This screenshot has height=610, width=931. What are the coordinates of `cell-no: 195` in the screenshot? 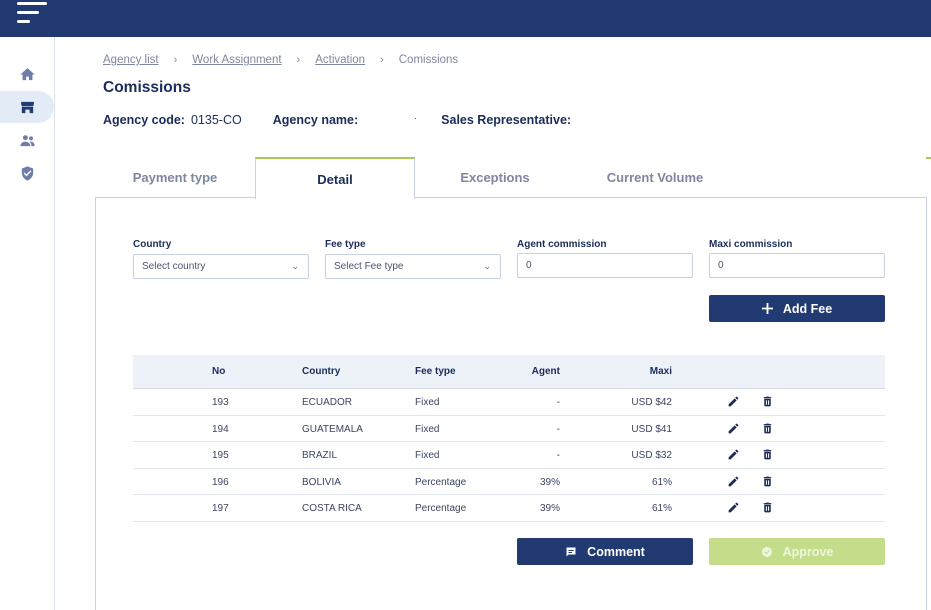 It's located at (220, 456).